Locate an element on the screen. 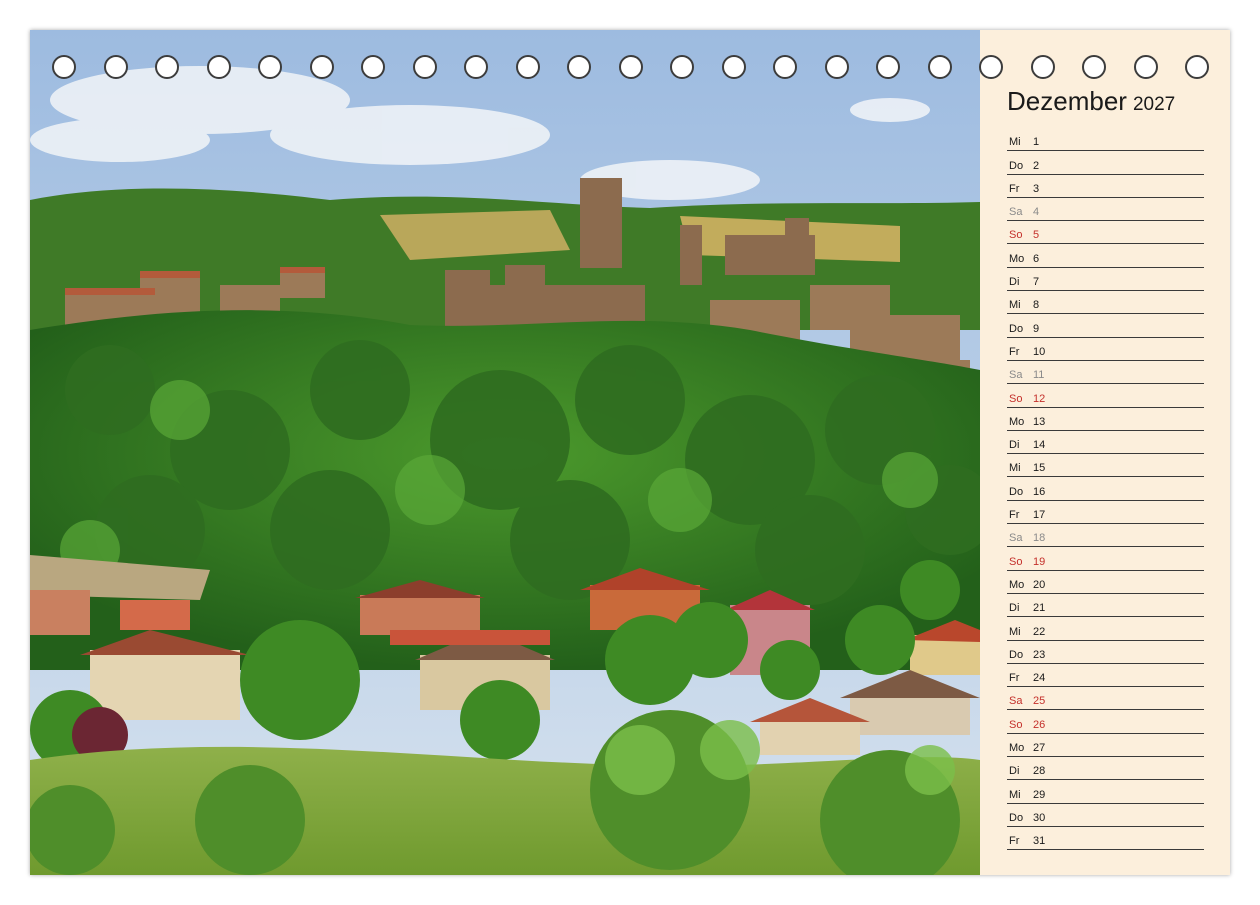 The width and height of the screenshot is (1260, 905). day-number: 29 is located at coordinates (1039, 794).